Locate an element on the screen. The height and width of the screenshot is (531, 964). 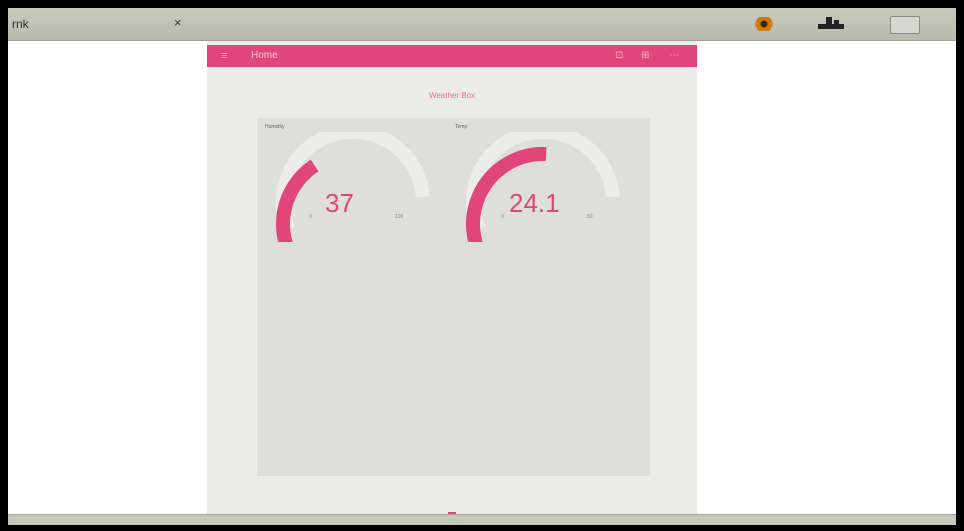
bottom-taskbar is located at coordinates (482, 519).